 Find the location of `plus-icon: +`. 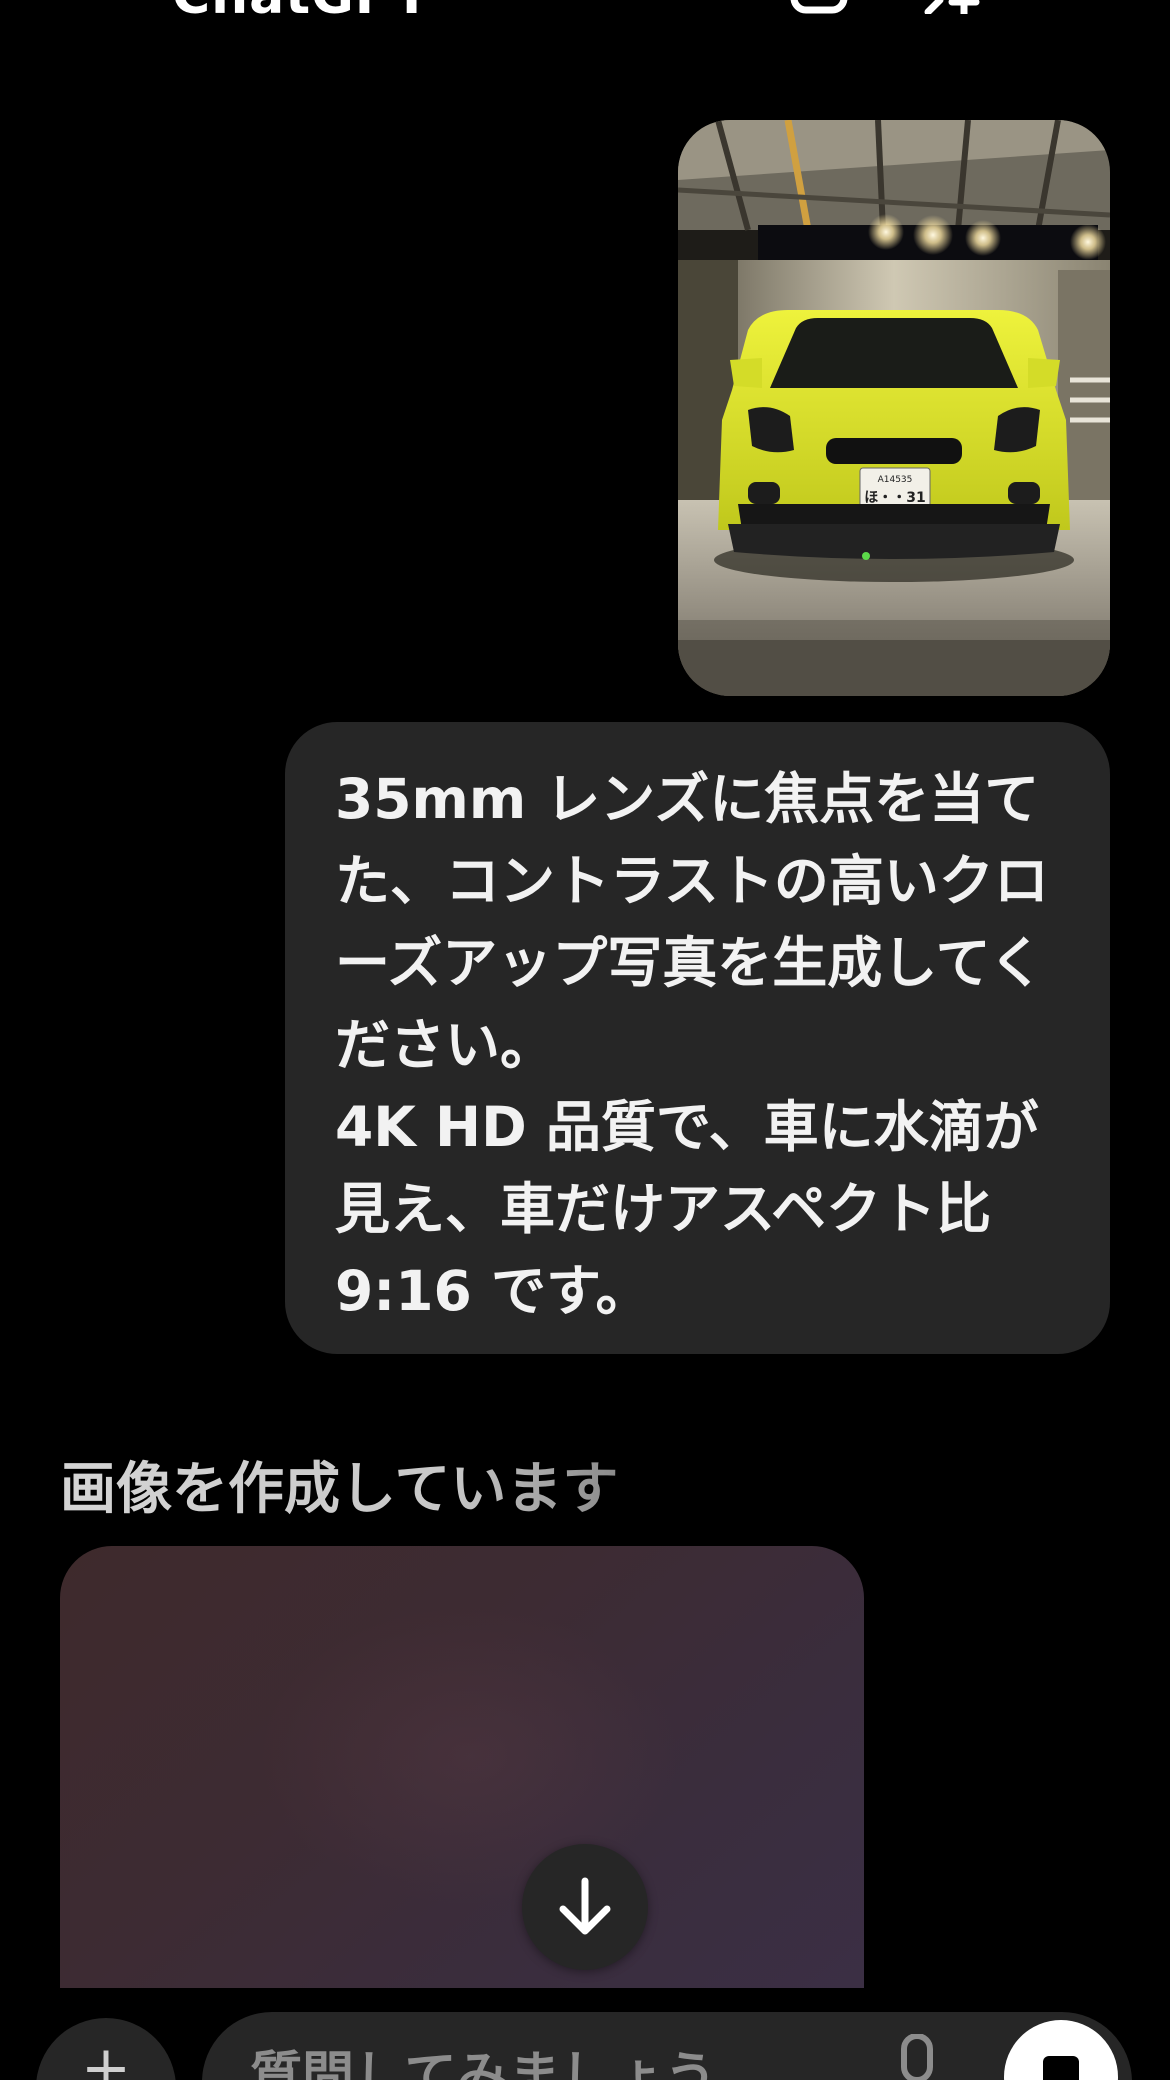

plus-icon: + is located at coordinates (106, 2056).